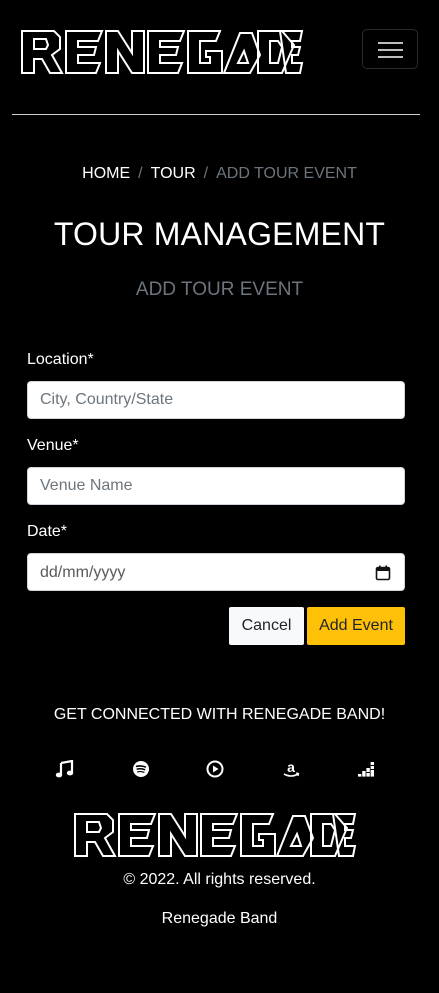 This screenshot has height=993, width=439. What do you see at coordinates (47, 531) in the screenshot?
I see `date-label: Date*` at bounding box center [47, 531].